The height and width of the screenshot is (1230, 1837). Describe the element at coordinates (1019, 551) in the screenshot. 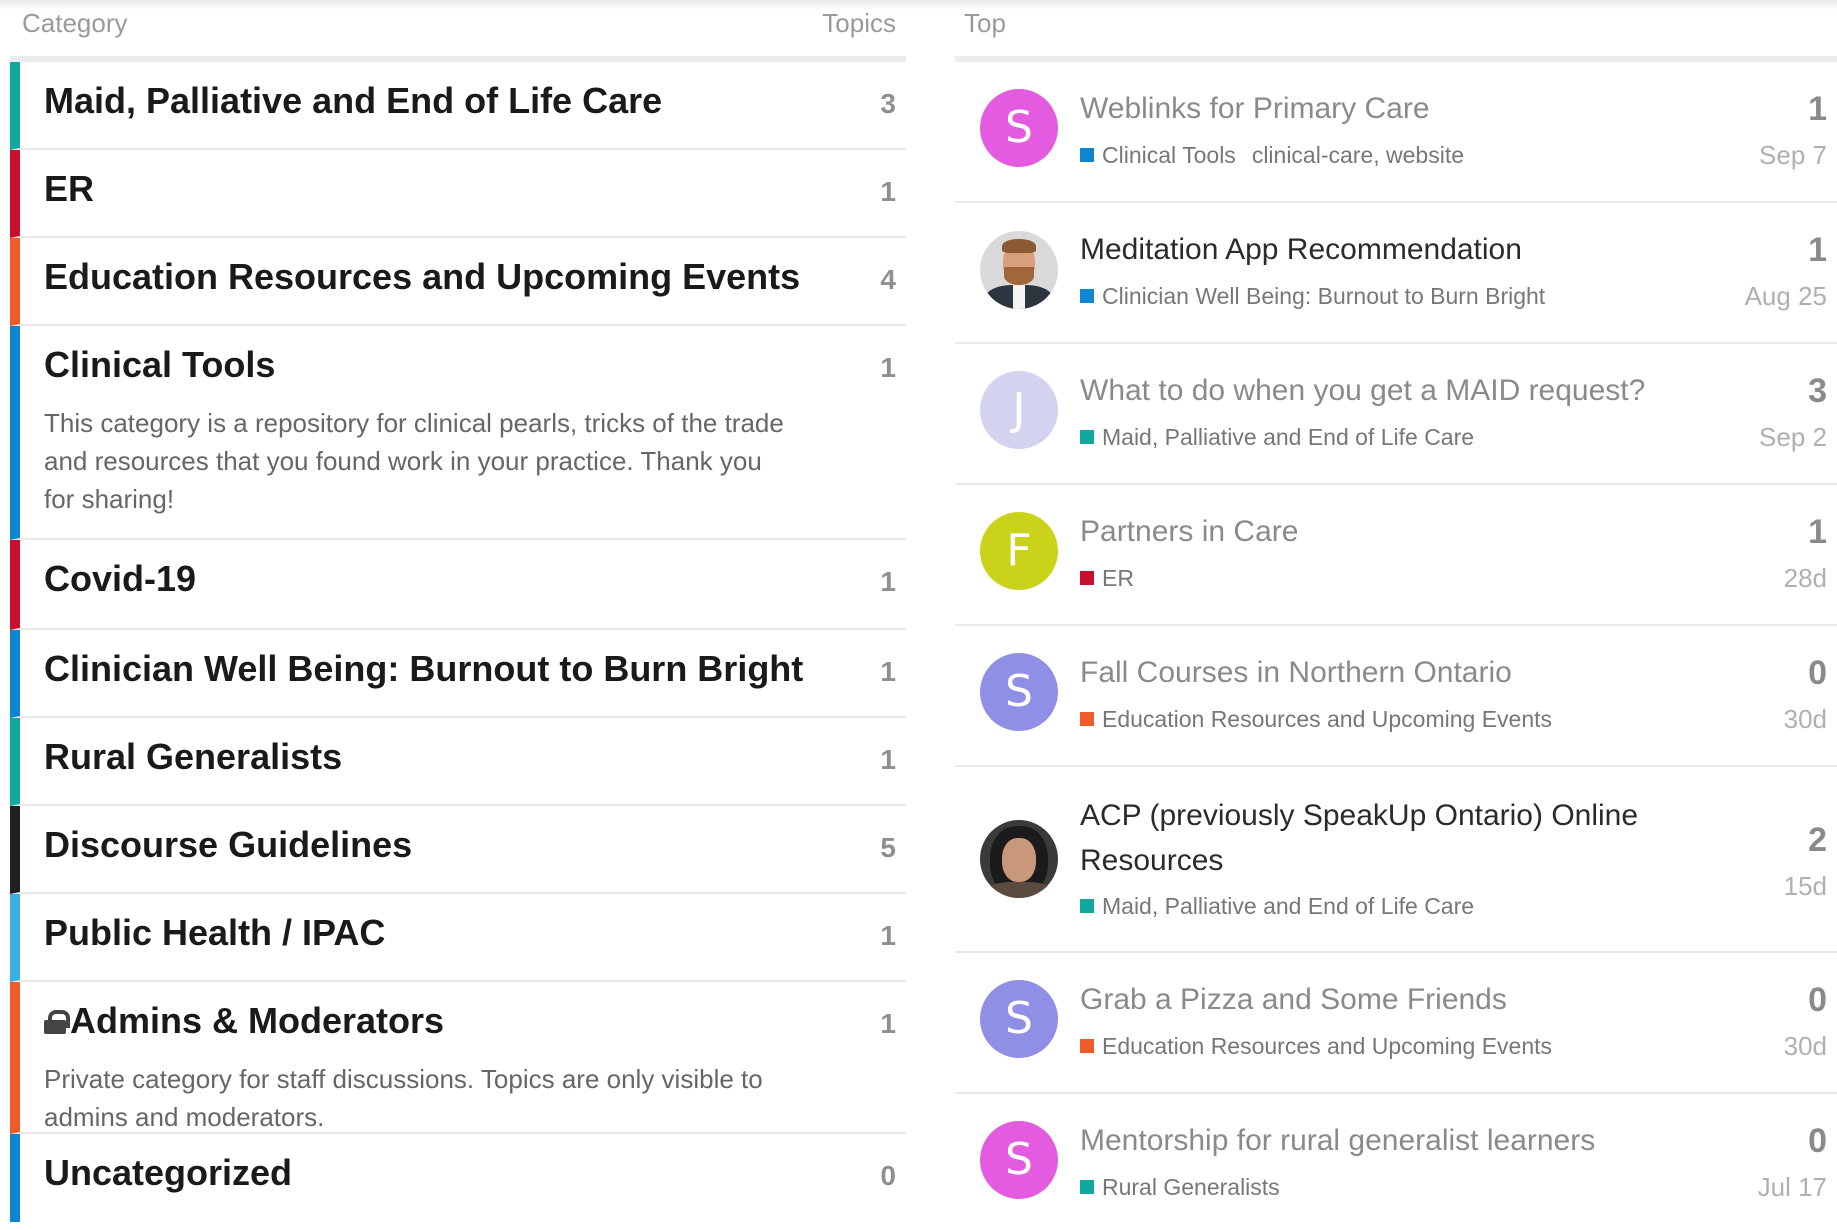

I see `avatar: F` at that location.